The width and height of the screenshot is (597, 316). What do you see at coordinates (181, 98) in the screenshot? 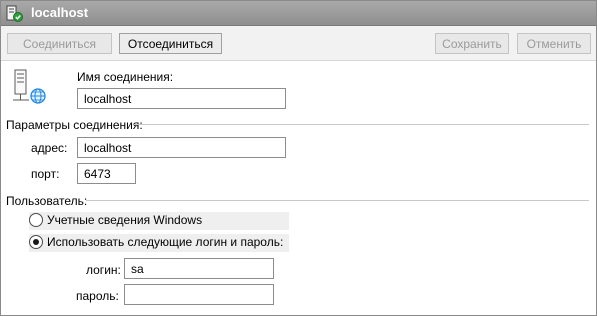
I see `connection-name-input` at bounding box center [181, 98].